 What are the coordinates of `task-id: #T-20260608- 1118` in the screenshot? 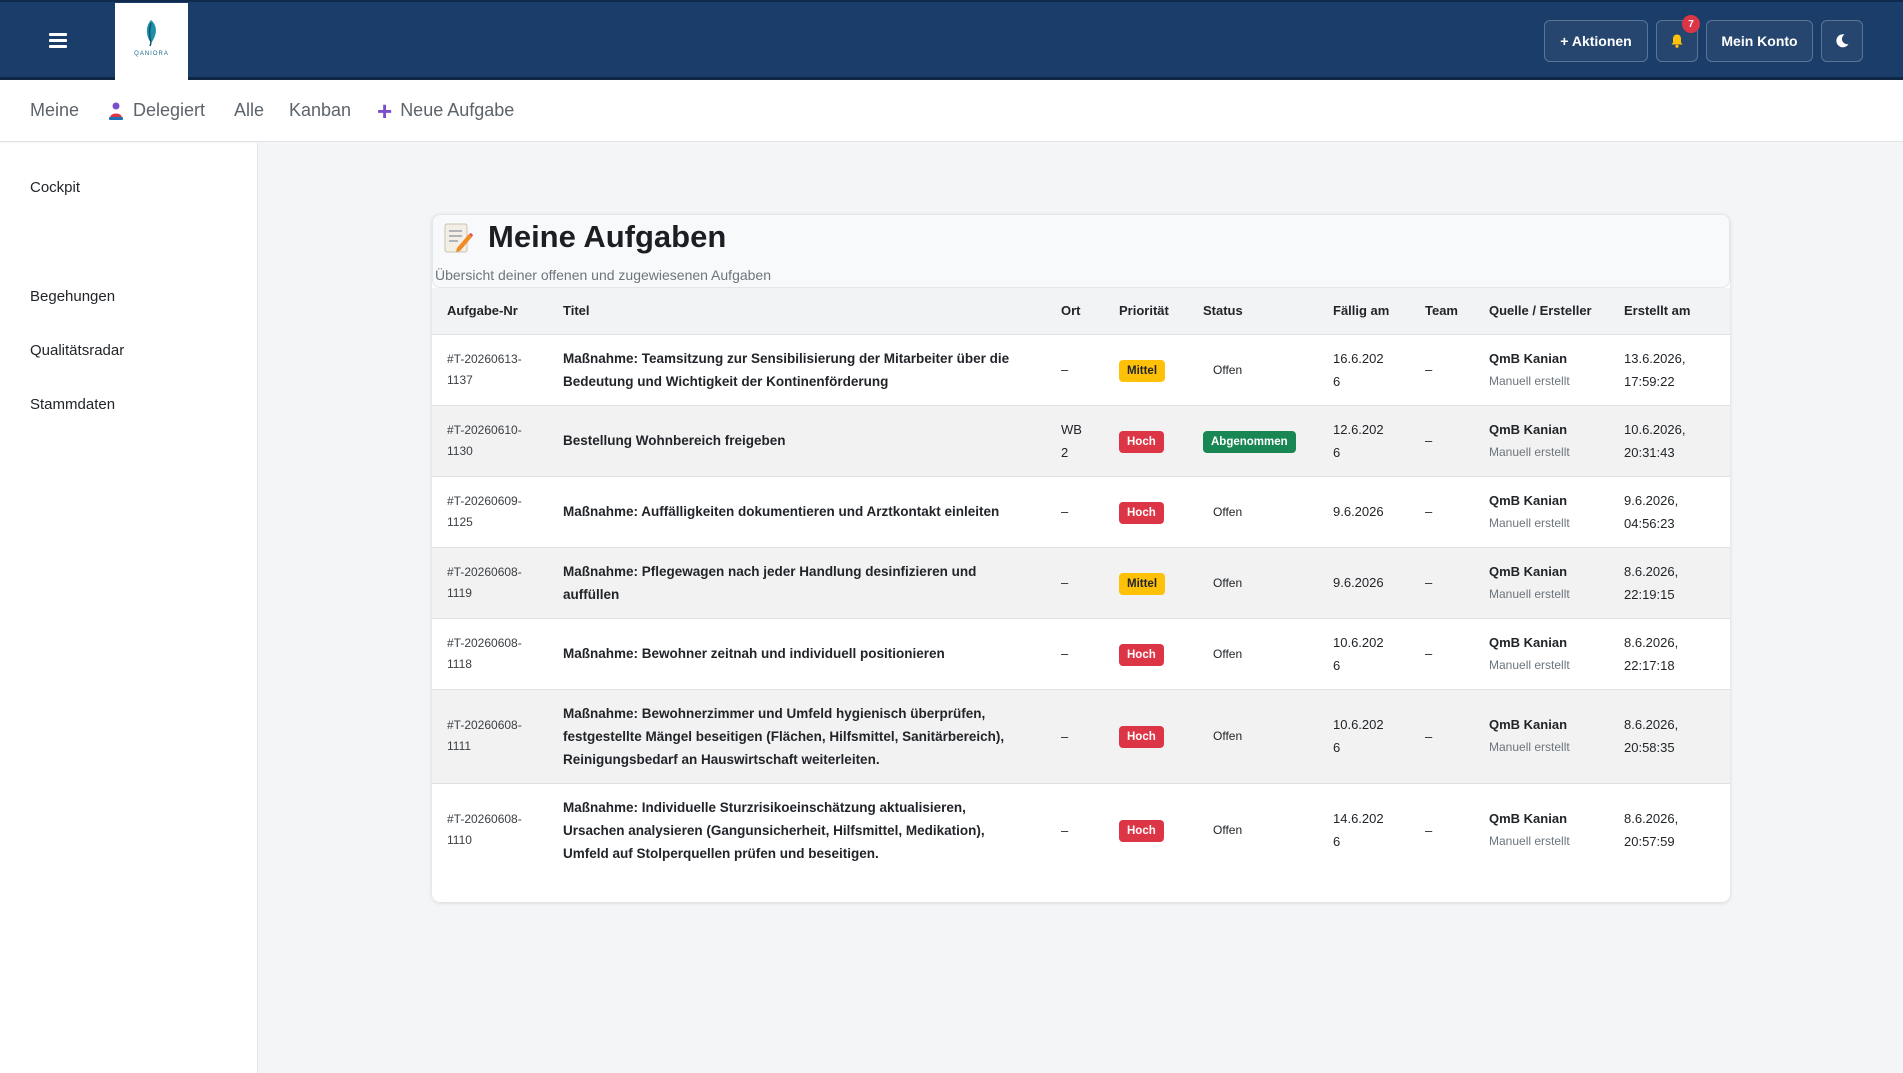 It's located at (490, 653).